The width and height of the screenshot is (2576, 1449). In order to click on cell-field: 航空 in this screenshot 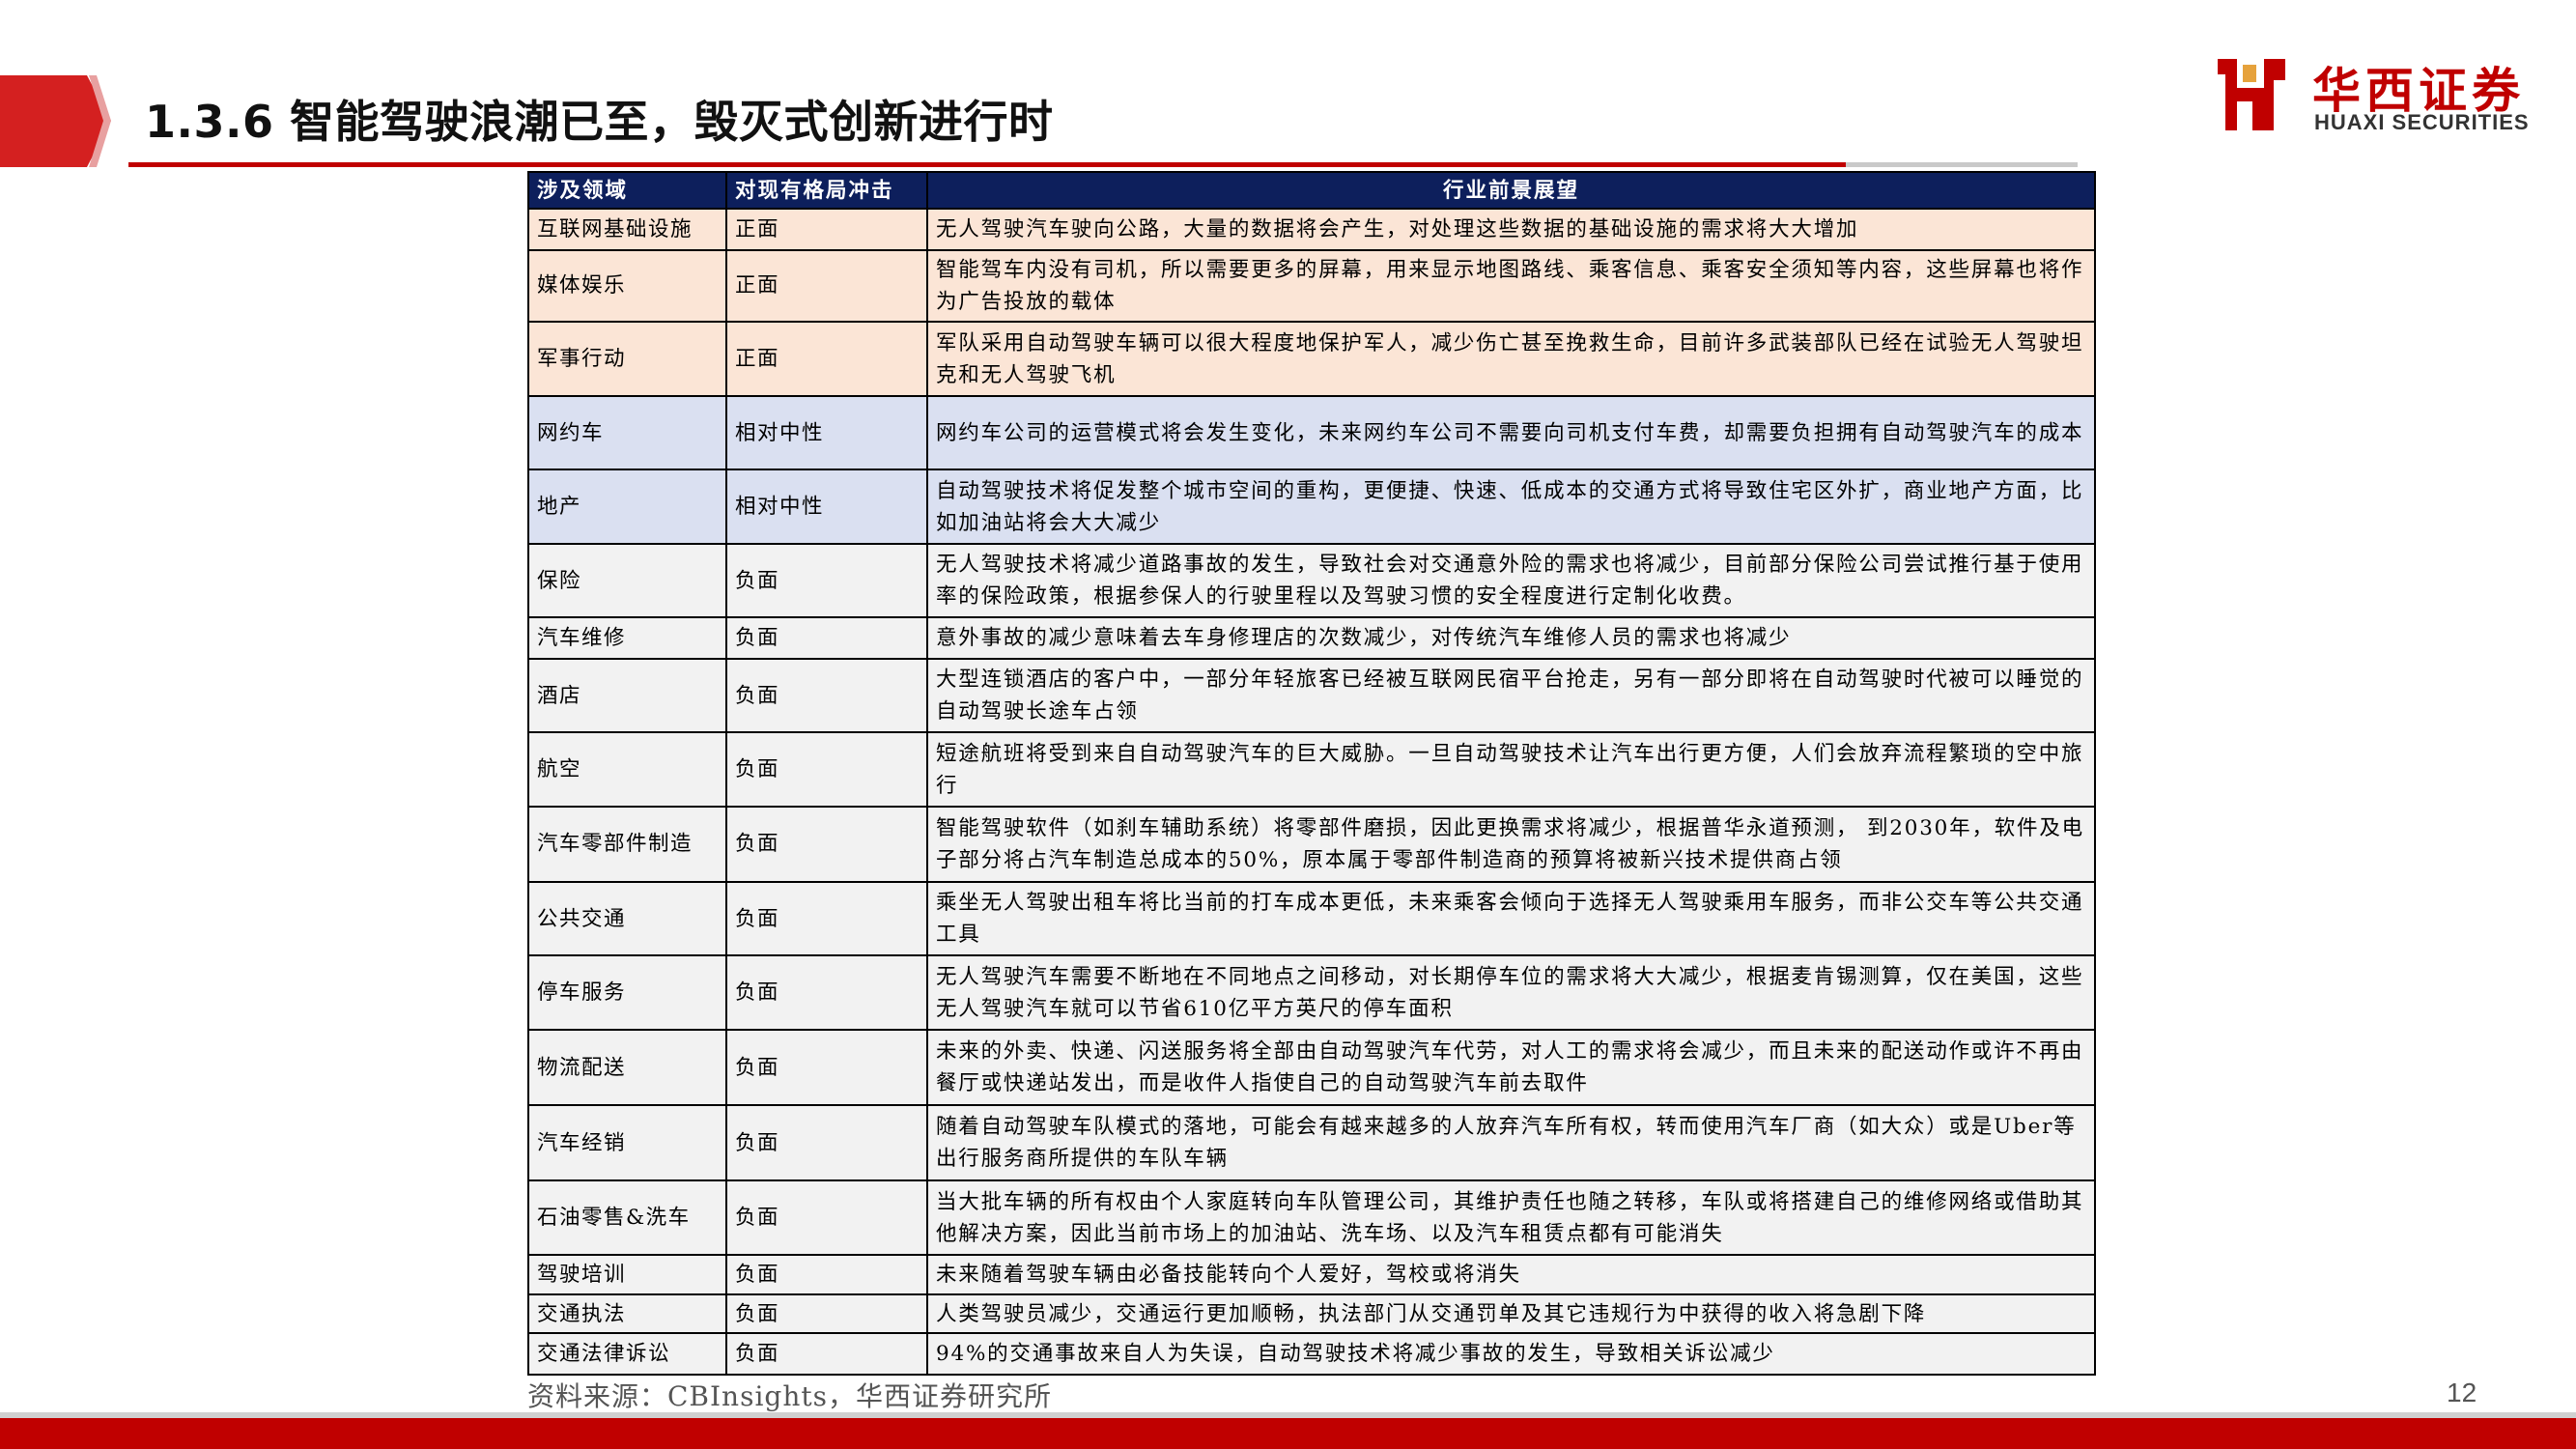, I will do `click(627, 769)`.